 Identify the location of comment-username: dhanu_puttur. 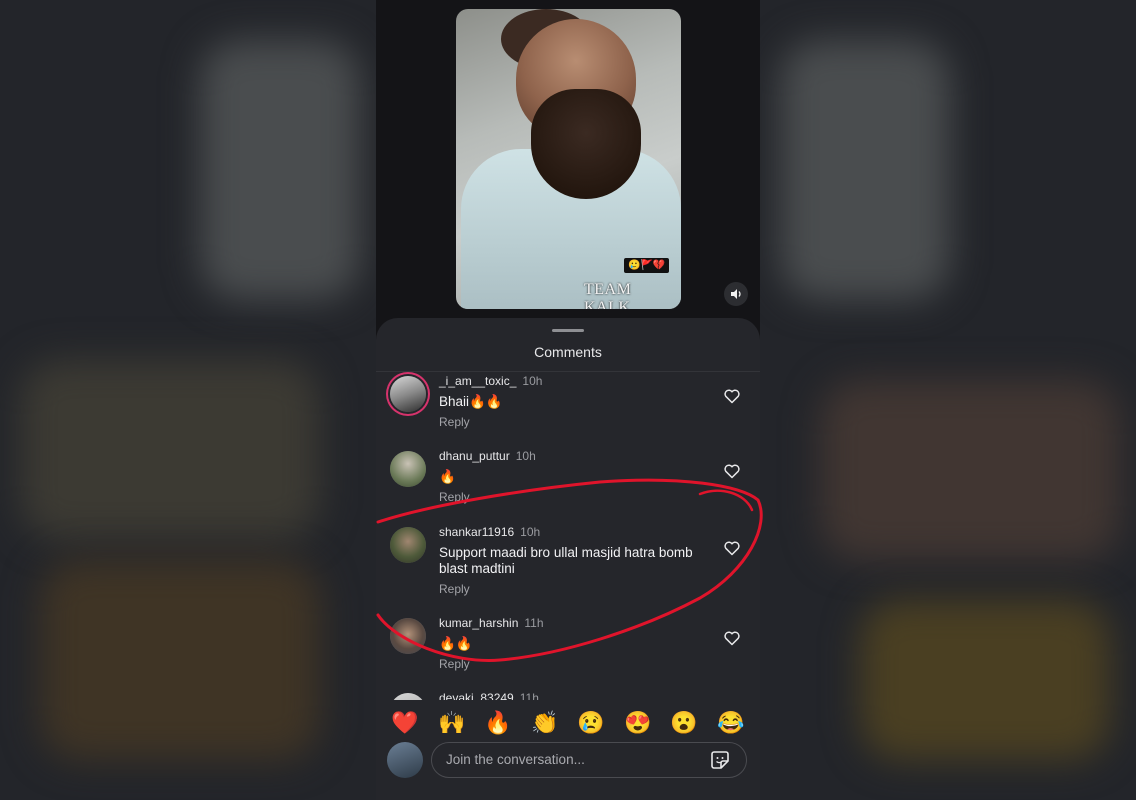
(474, 456).